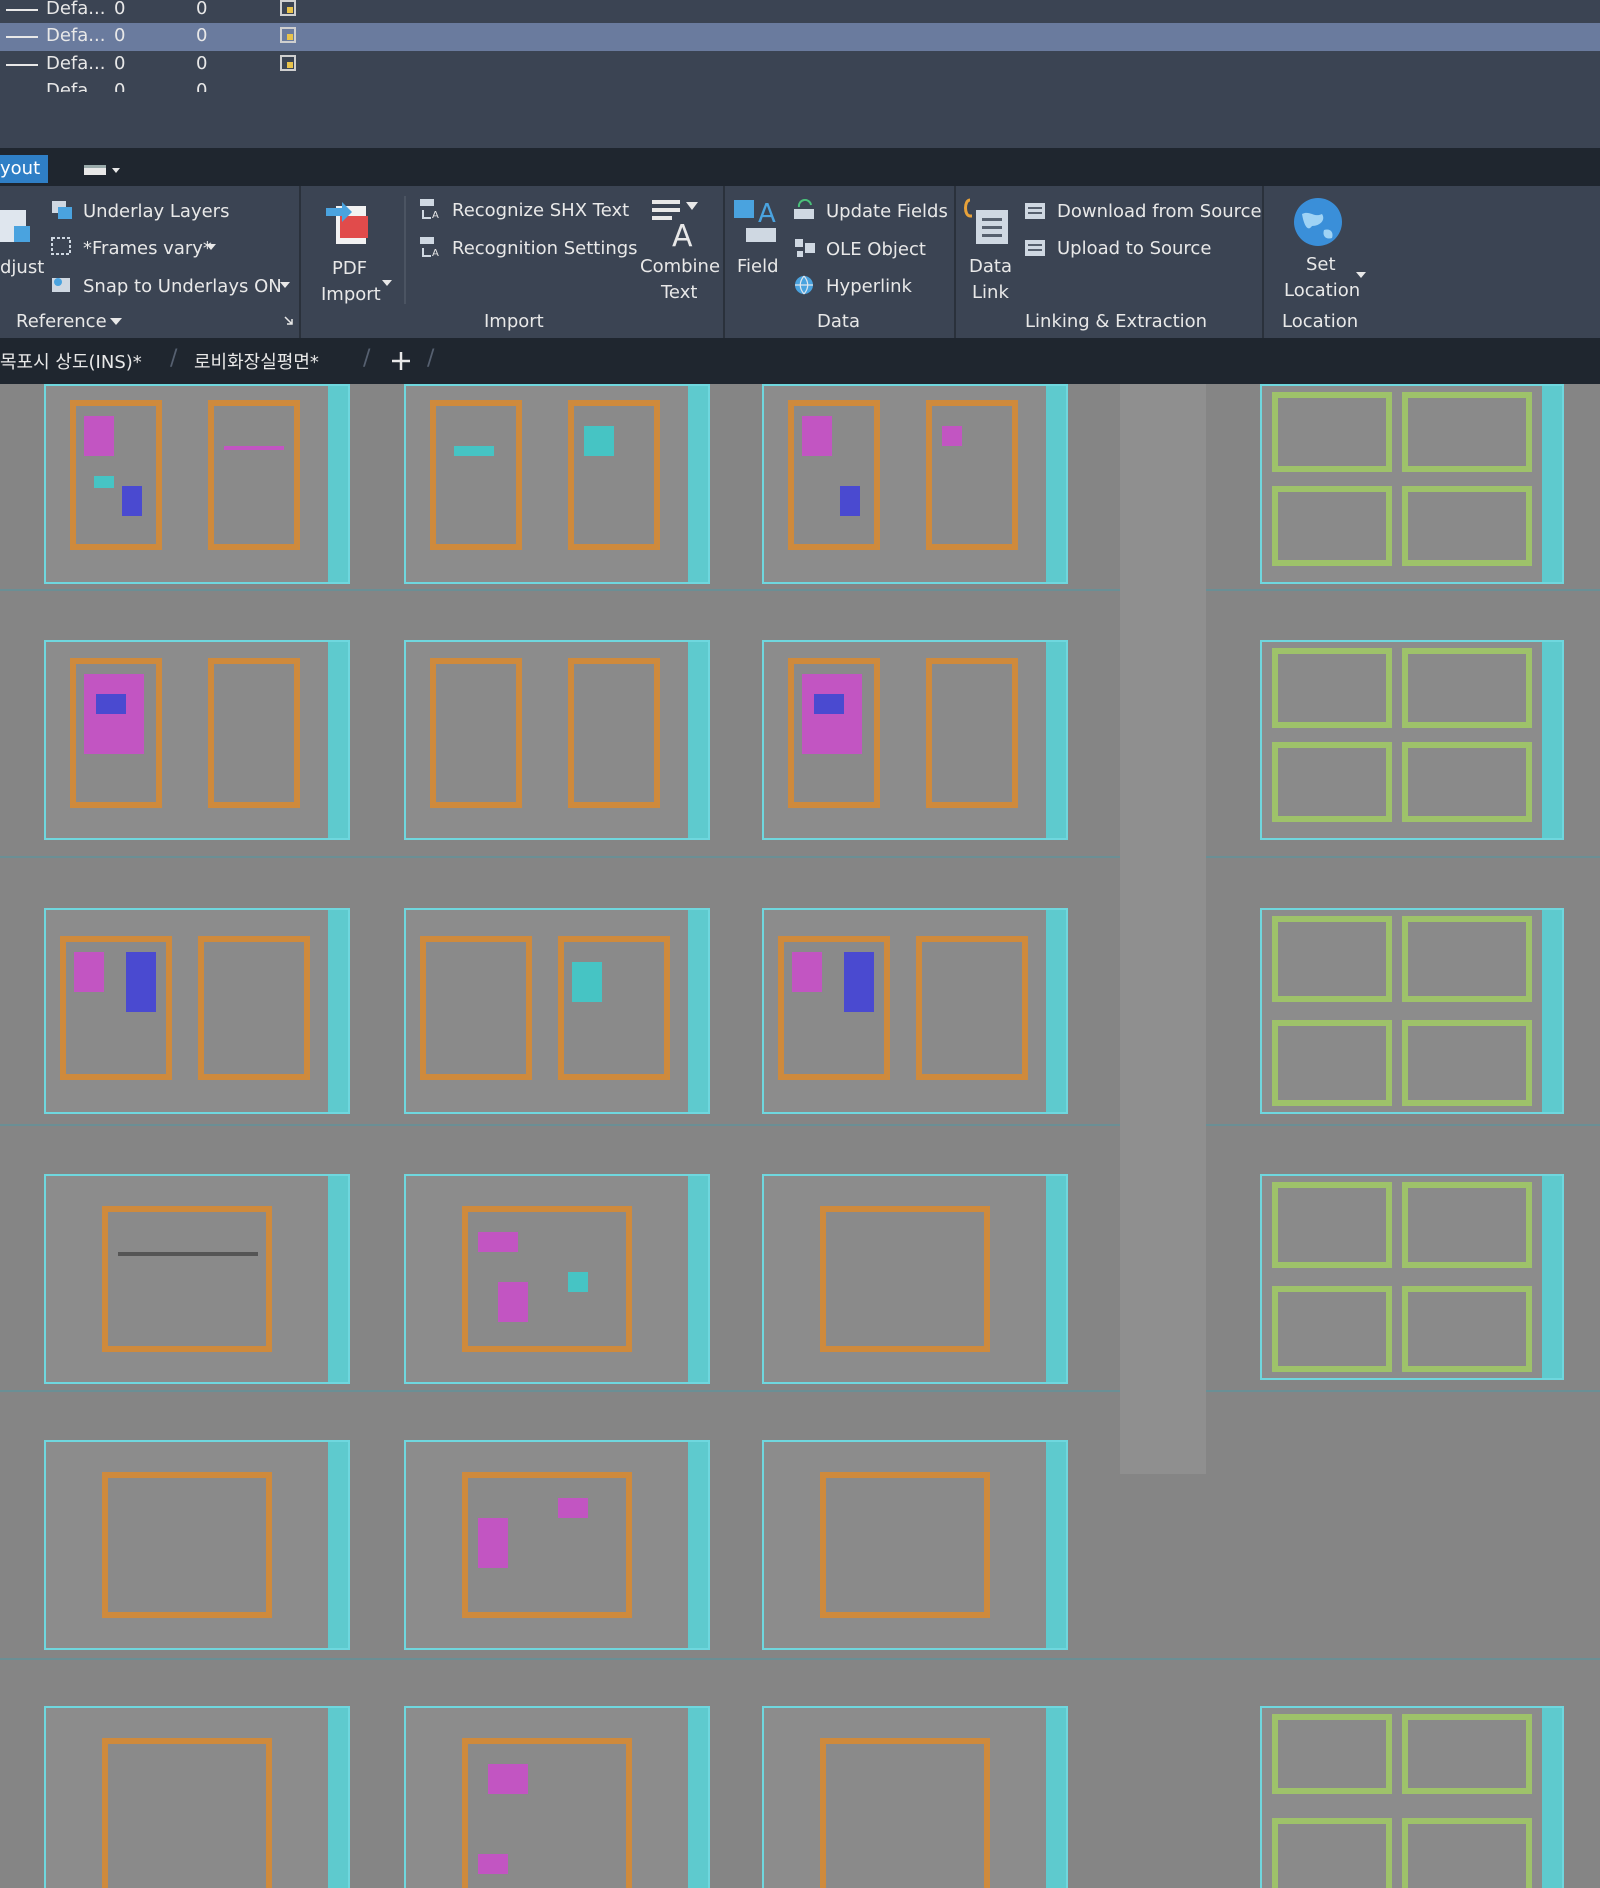  What do you see at coordinates (104, 169) in the screenshot?
I see `workspace-menu-button` at bounding box center [104, 169].